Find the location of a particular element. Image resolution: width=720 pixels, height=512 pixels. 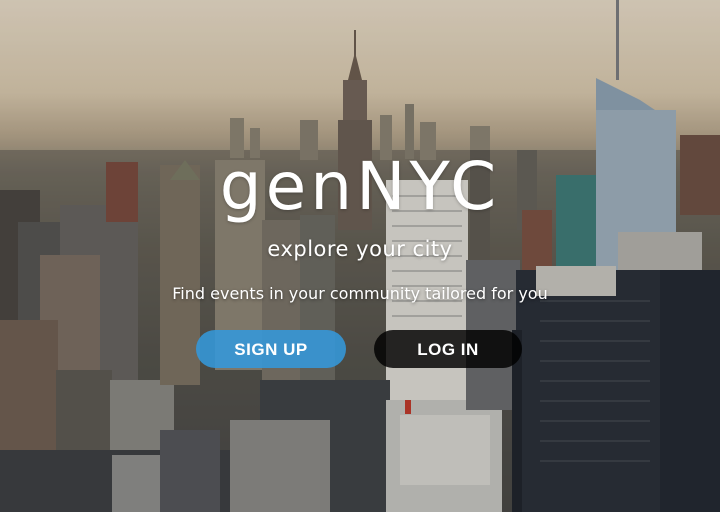

log-in-button: LOG IN is located at coordinates (448, 349).